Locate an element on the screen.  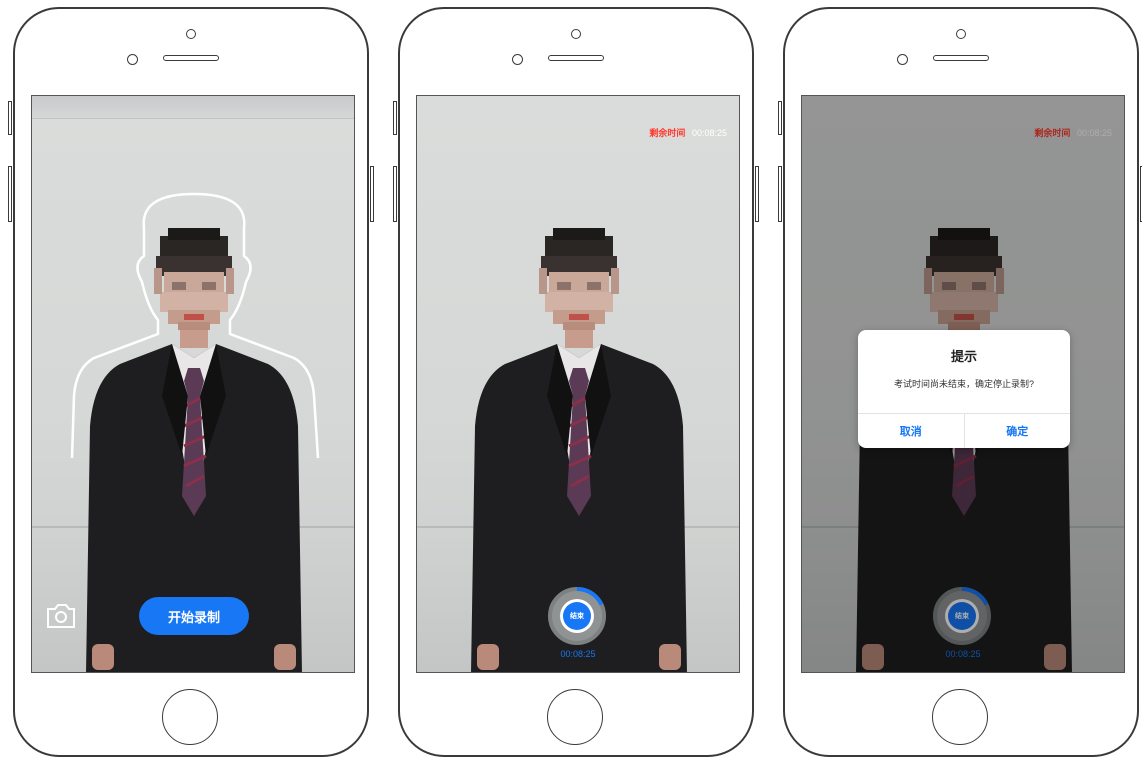
elapsed-time: 00:08:25 is located at coordinates (578, 654).